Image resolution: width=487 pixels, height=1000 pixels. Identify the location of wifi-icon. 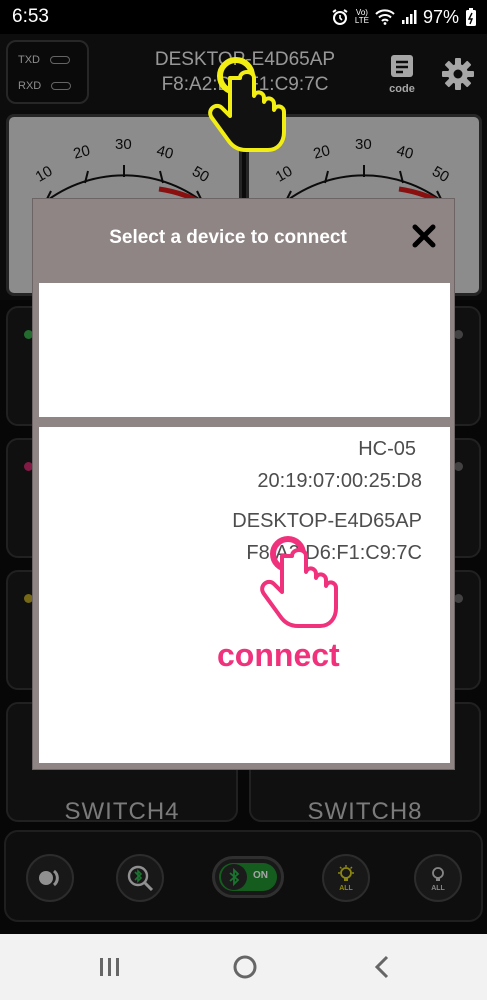
(385, 17).